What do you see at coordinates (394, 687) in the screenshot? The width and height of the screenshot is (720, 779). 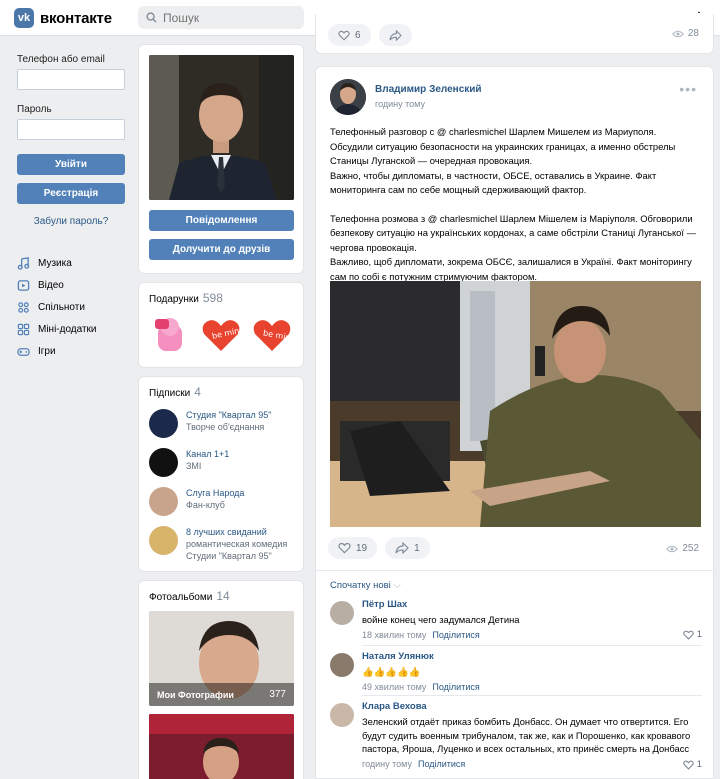 I see `comment-time: 49 хвилин тому` at bounding box center [394, 687].